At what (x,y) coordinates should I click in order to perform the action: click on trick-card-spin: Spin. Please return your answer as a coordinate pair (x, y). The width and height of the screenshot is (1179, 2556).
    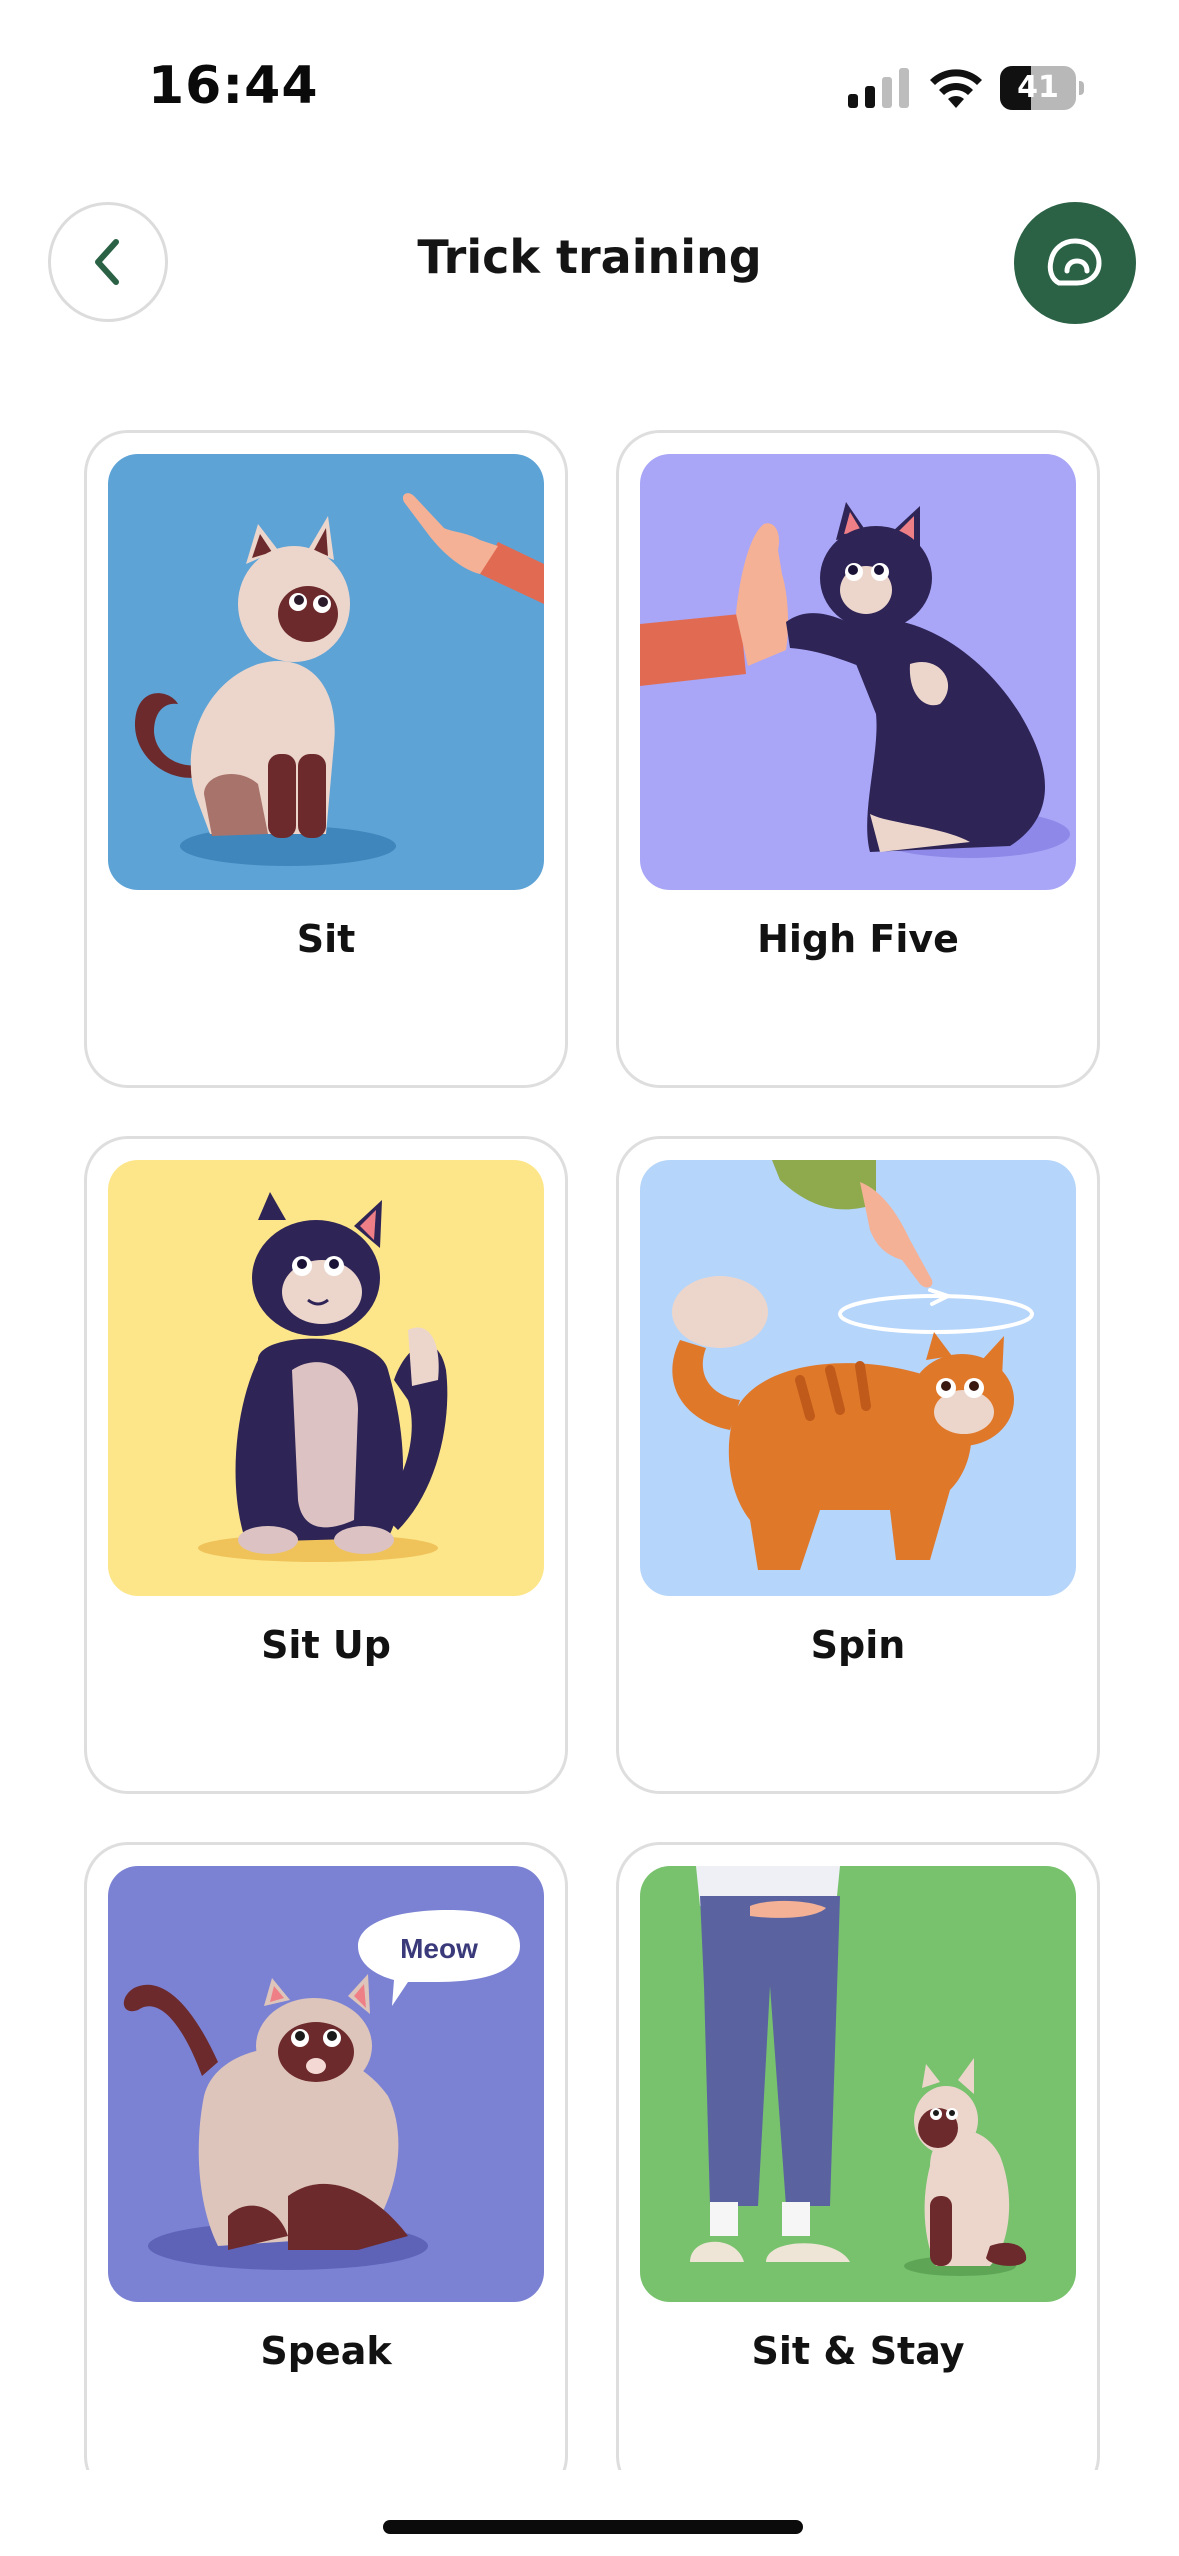
    Looking at the image, I should click on (858, 1465).